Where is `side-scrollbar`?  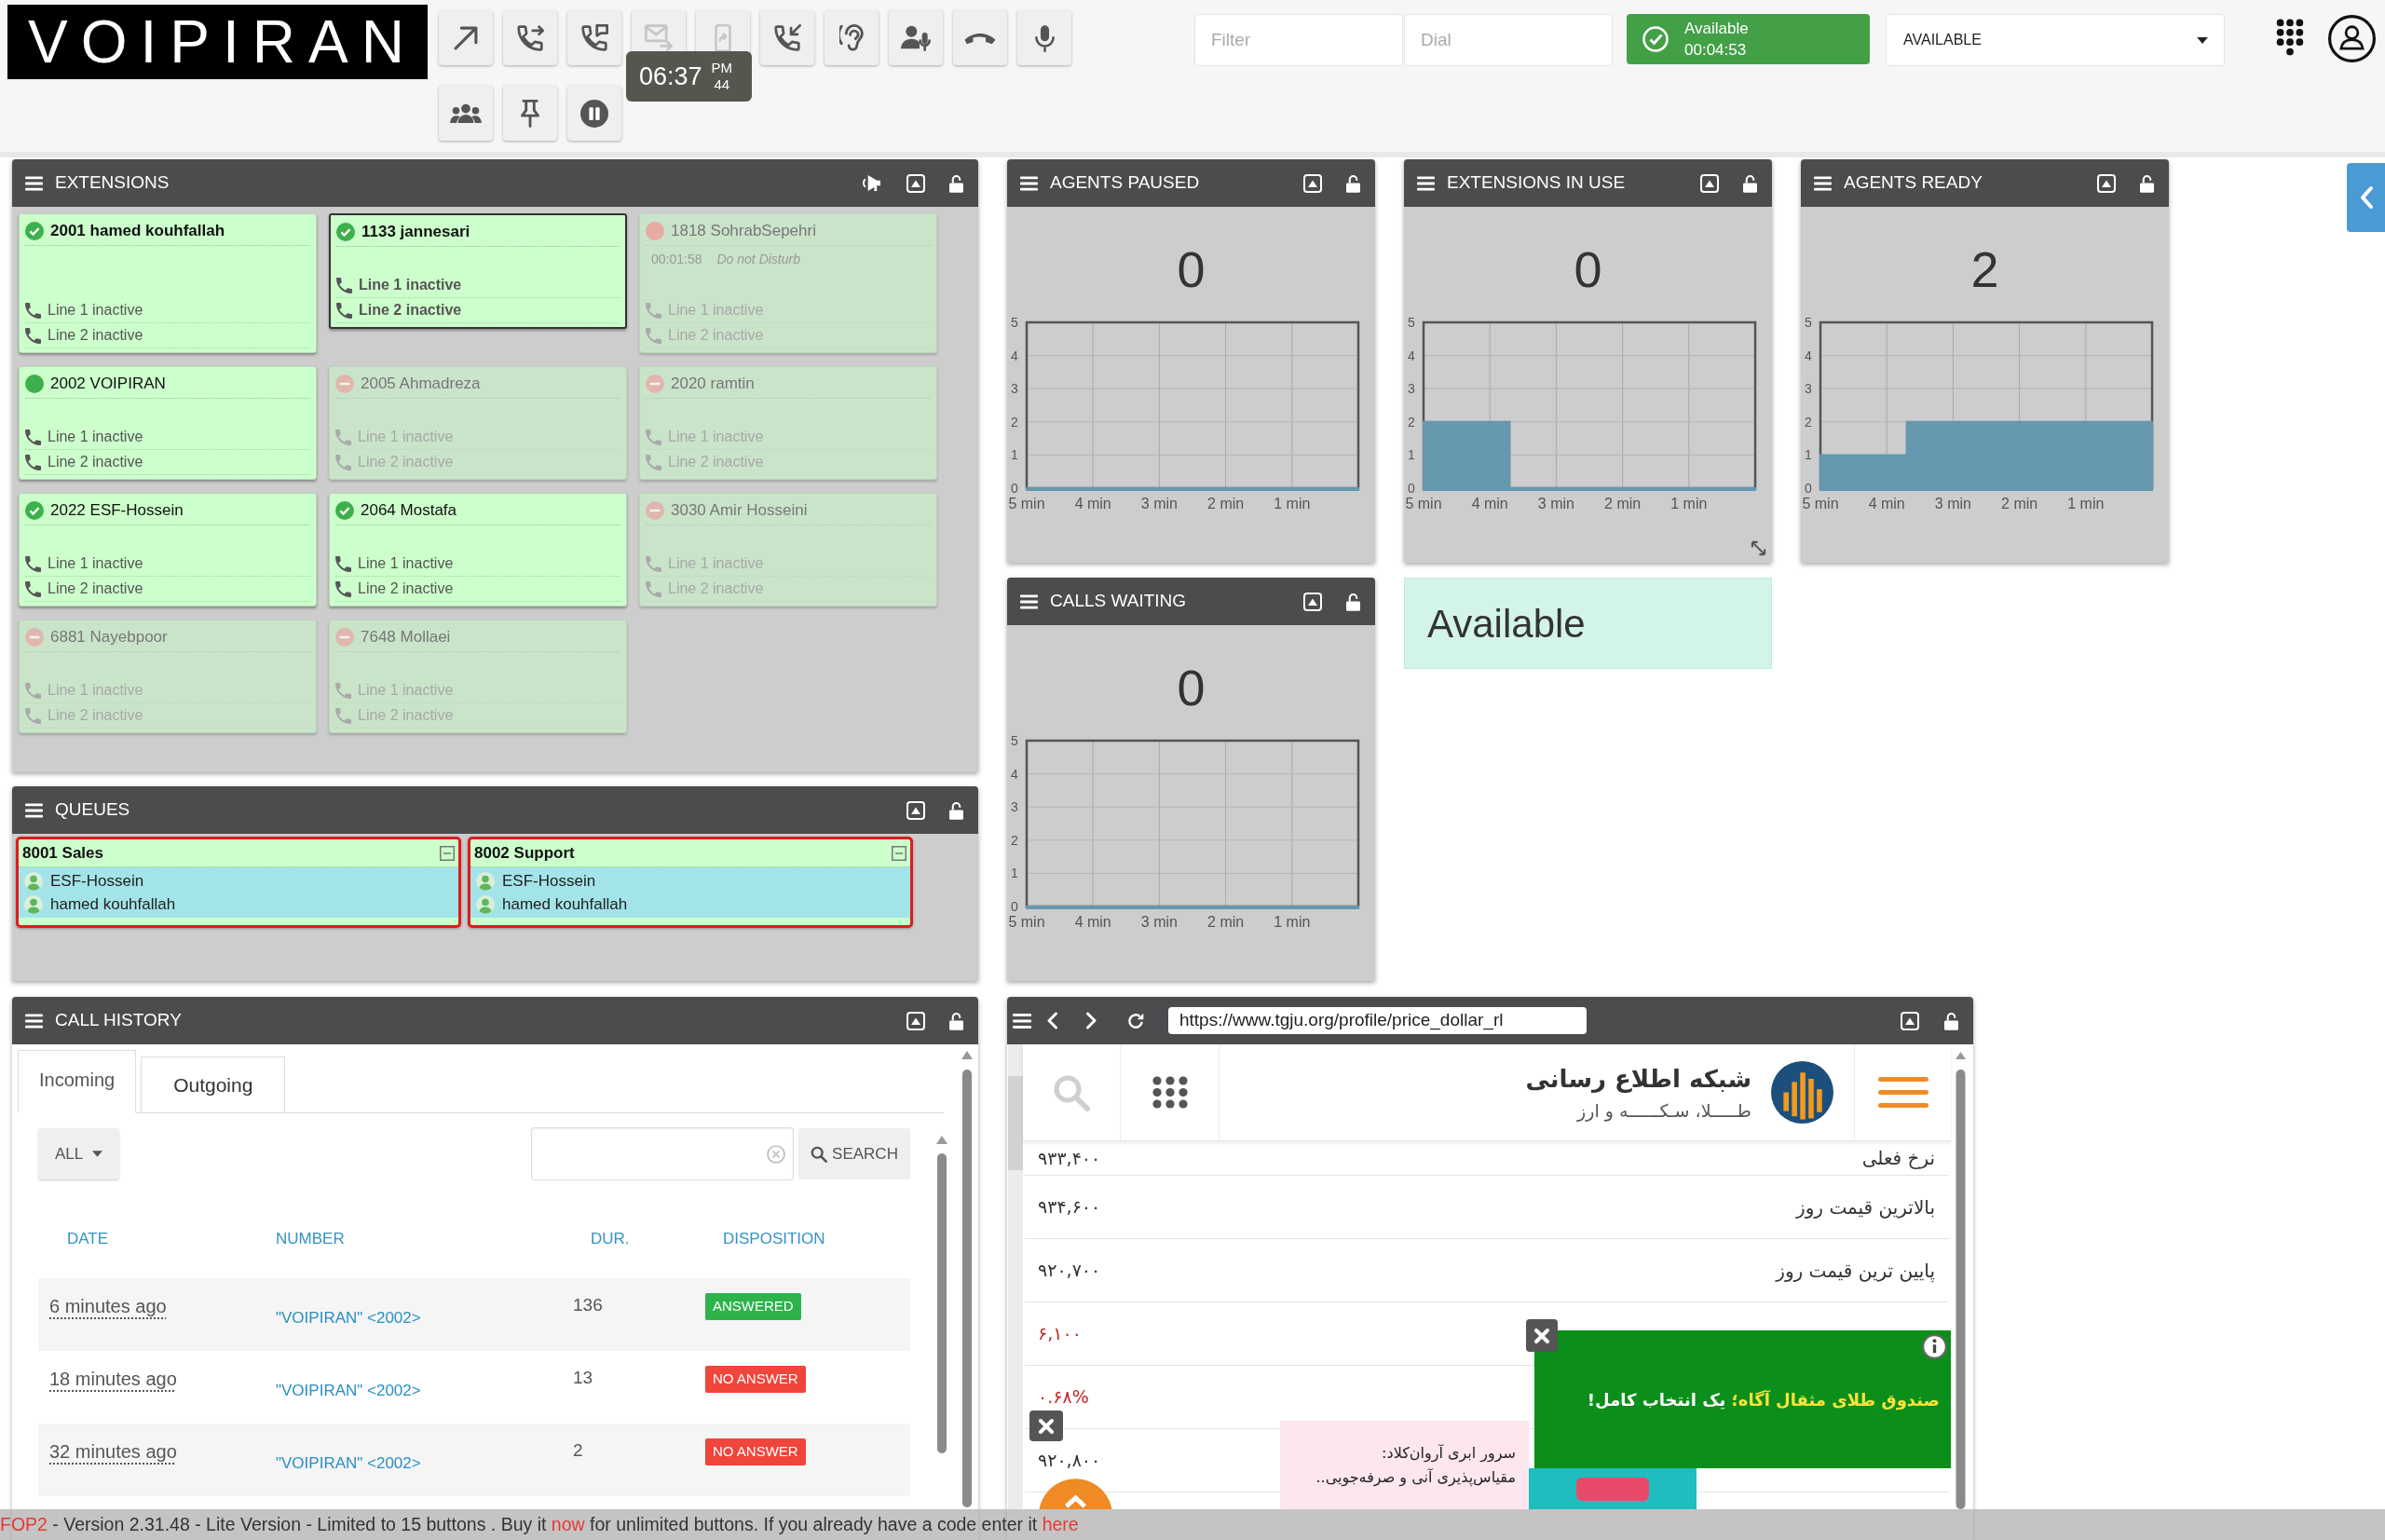
side-scrollbar is located at coordinates (1016, 1276).